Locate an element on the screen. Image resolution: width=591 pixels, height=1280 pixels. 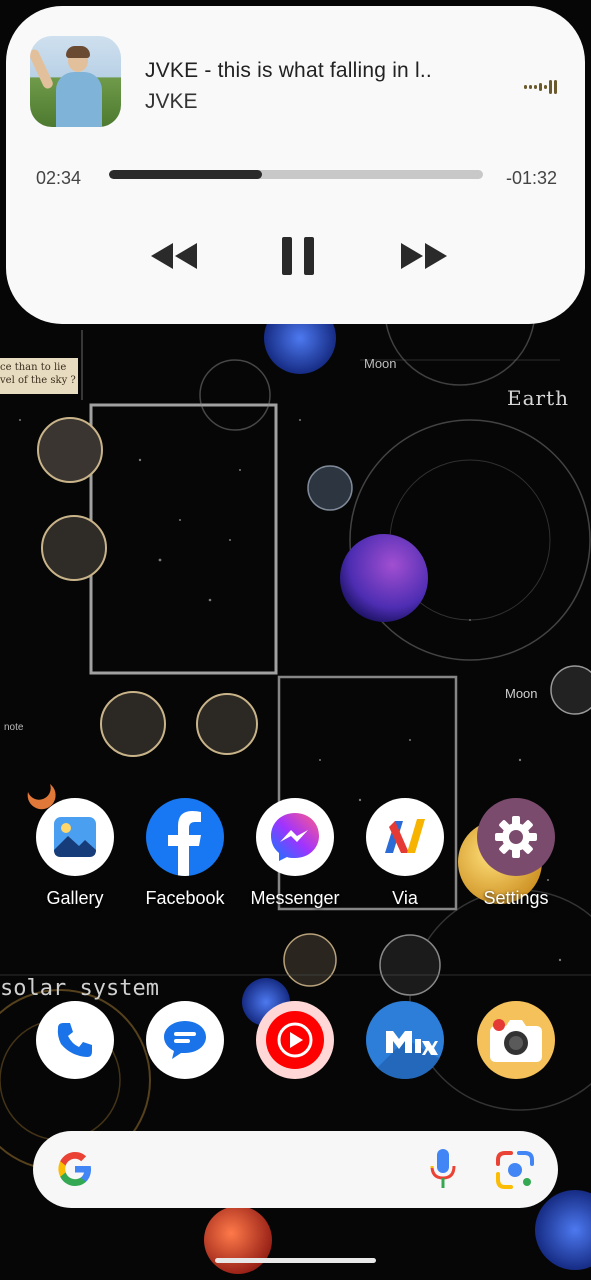
phone-icon is located at coordinates (75, 1040).